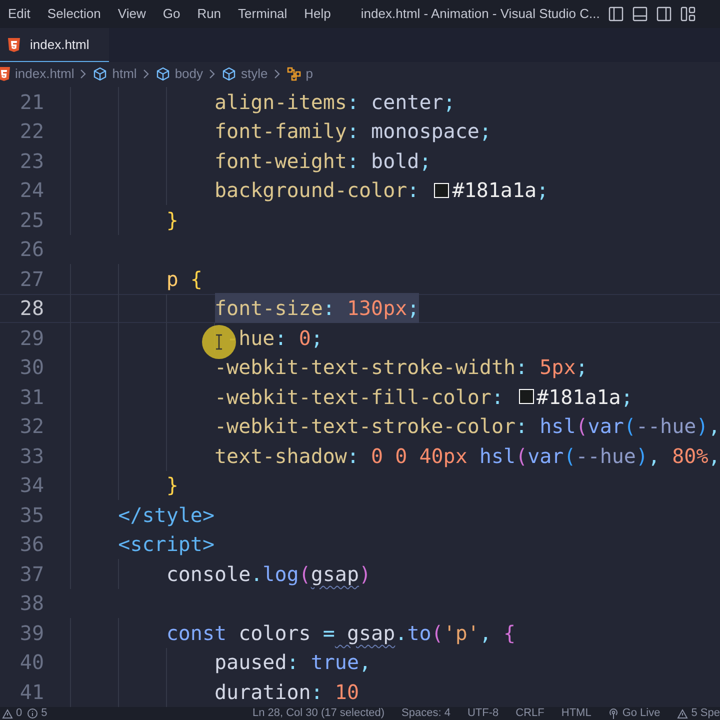  What do you see at coordinates (132, 14) in the screenshot?
I see `menu-item: View` at bounding box center [132, 14].